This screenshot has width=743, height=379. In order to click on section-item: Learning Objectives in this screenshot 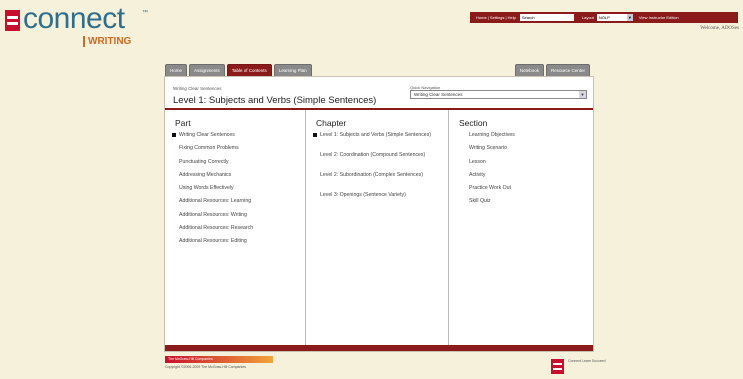, I will do `click(531, 138)`.